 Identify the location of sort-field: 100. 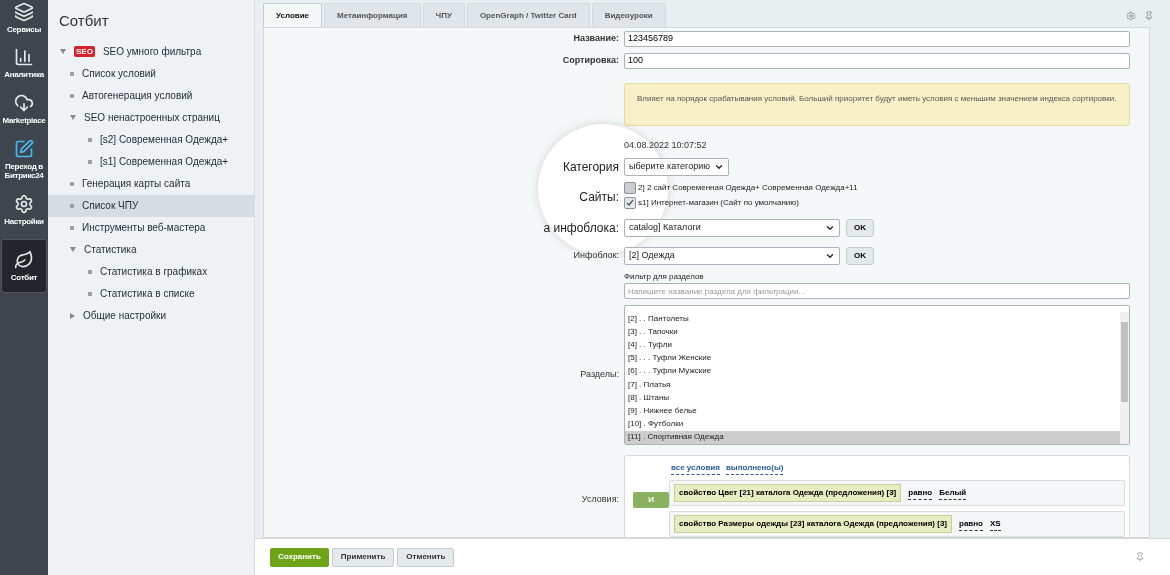
(877, 61).